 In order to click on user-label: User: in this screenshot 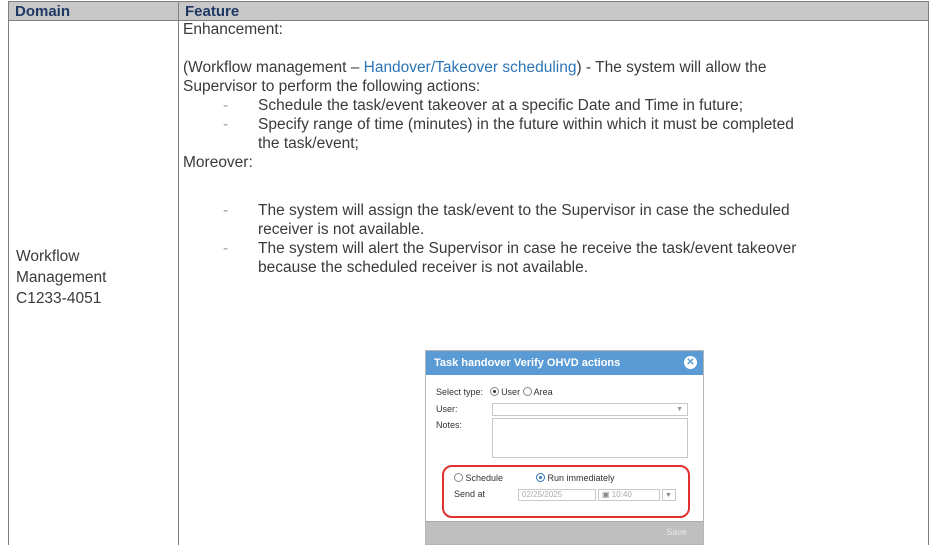, I will do `click(447, 409)`.